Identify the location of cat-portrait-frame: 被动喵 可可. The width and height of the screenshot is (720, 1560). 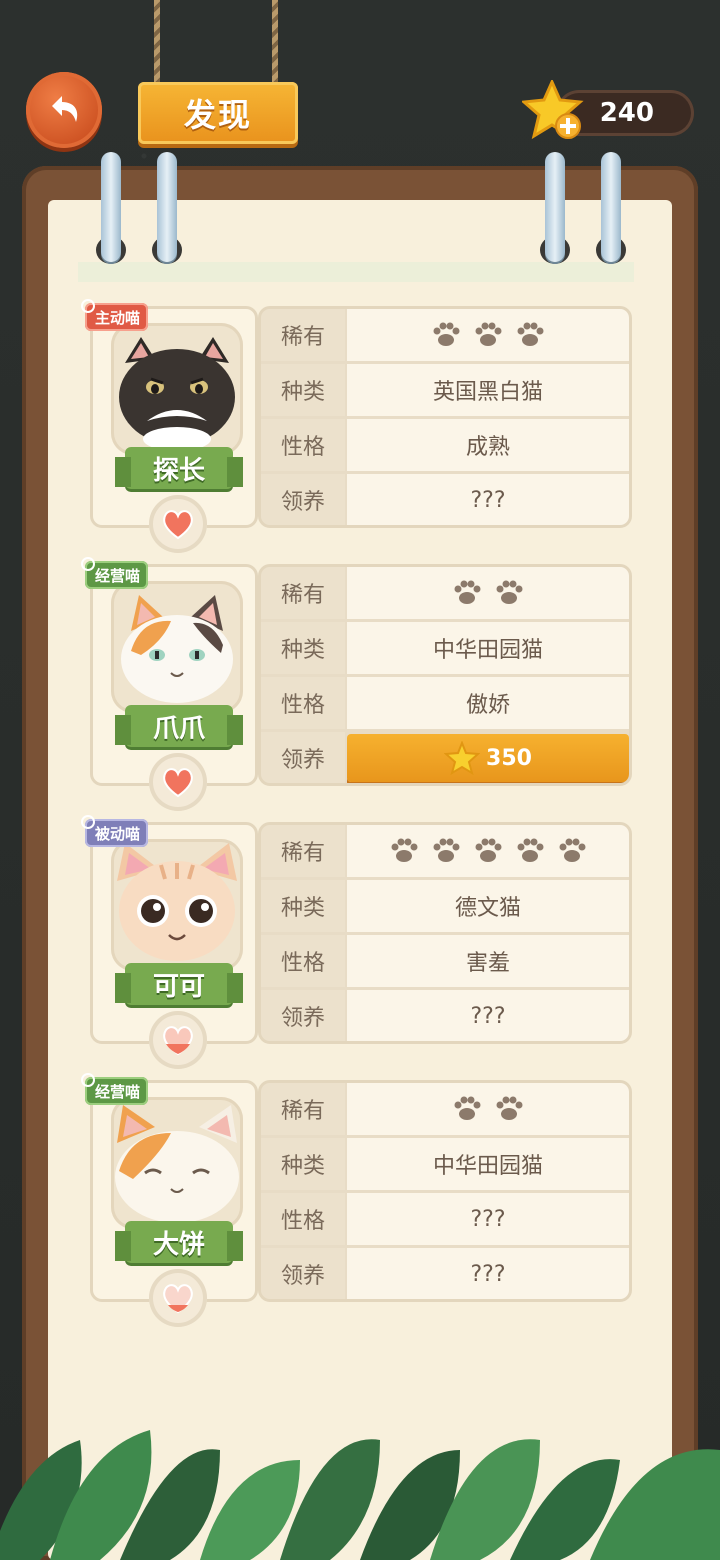
(169, 942).